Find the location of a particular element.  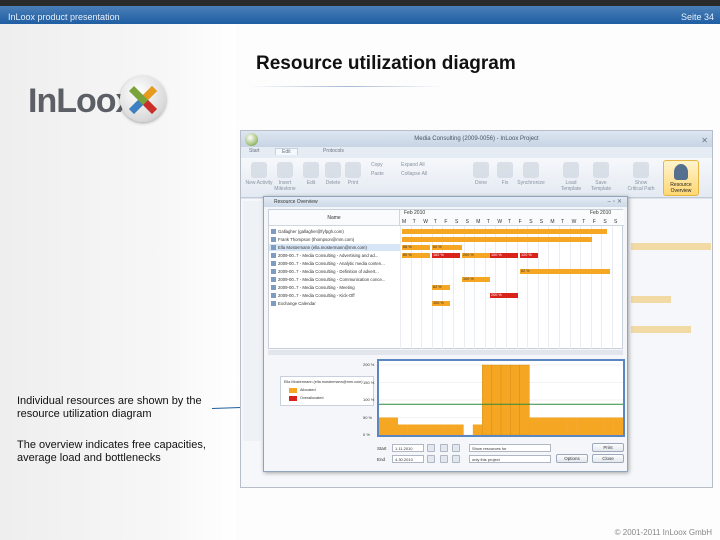

expand-all-button: Expand All is located at coordinates (413, 165).